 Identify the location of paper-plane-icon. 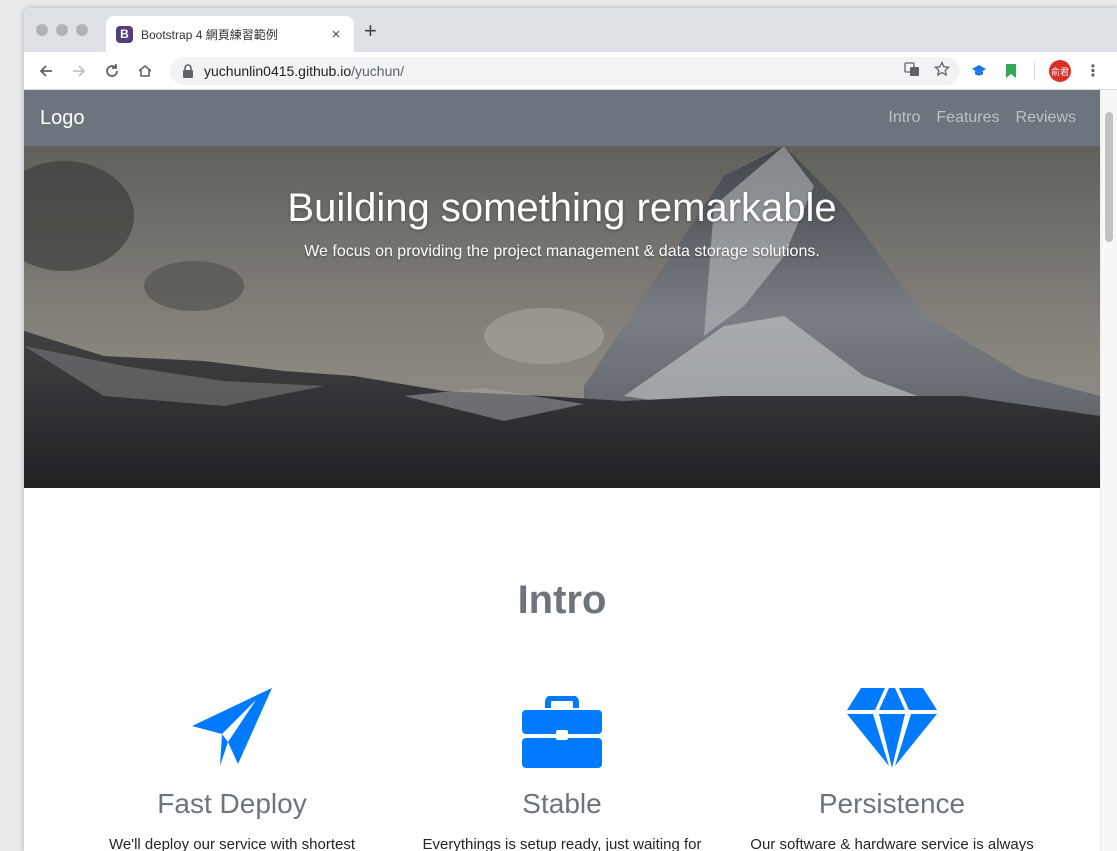
(232, 727).